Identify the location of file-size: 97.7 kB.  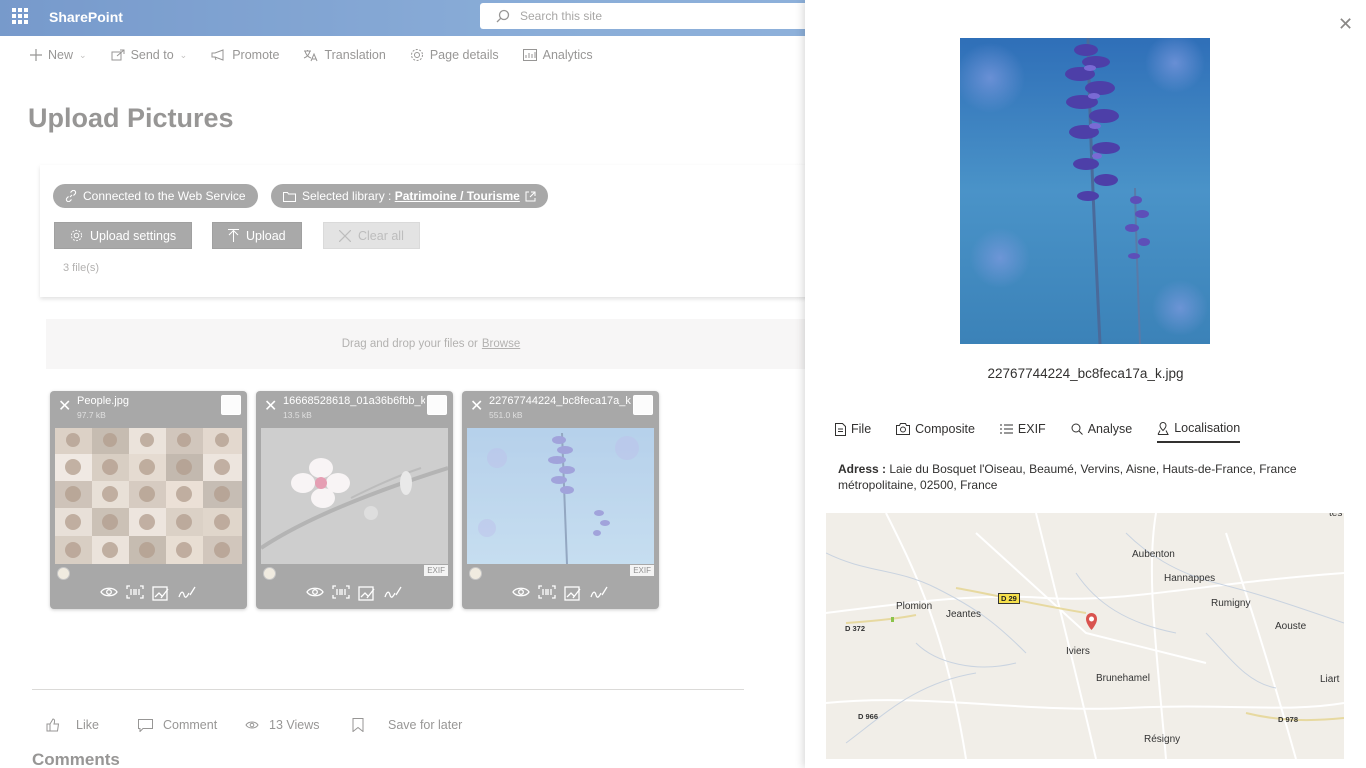
(91, 415).